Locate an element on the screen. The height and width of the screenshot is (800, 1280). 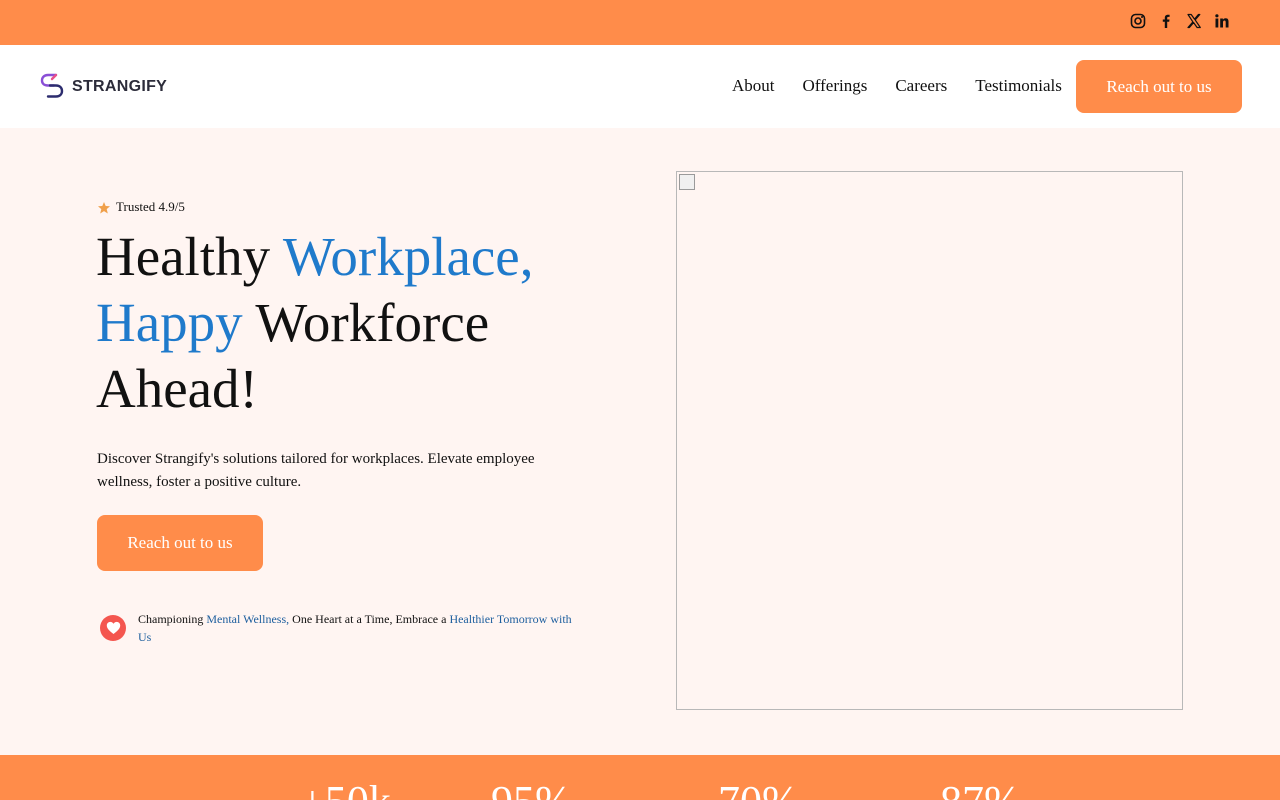
linkedin-icon is located at coordinates (1222, 21).